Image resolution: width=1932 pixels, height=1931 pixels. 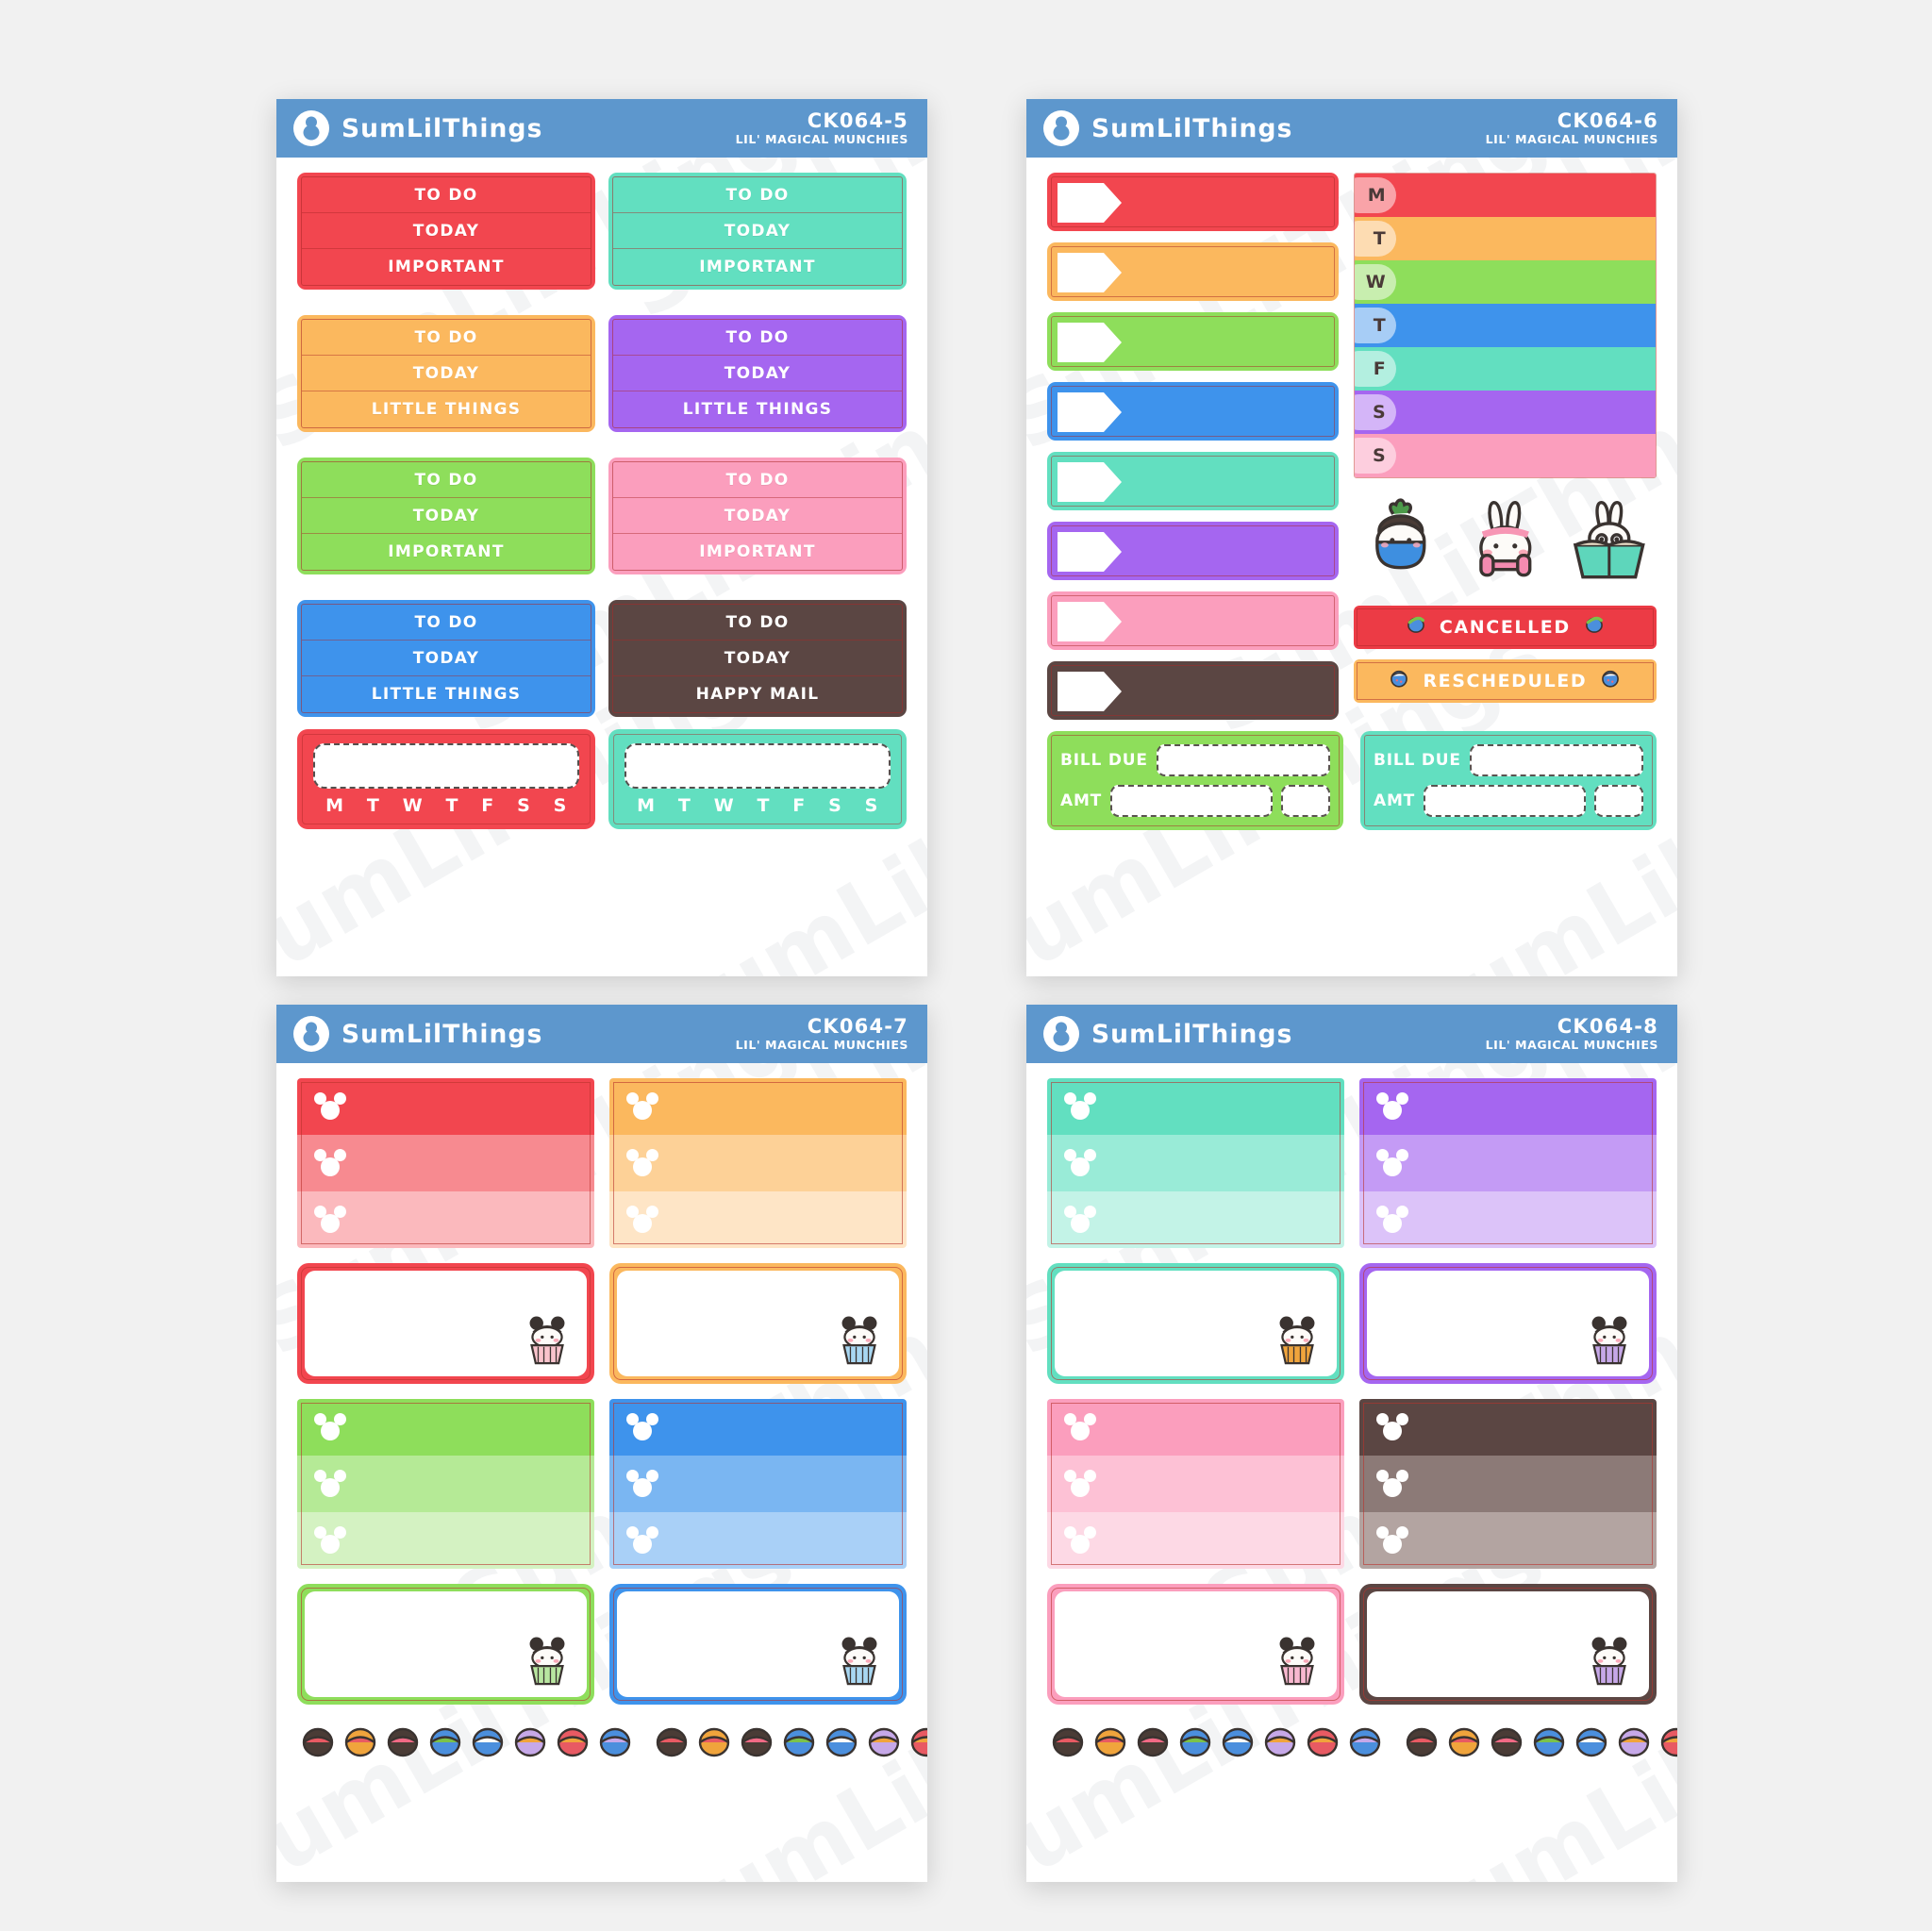 I want to click on weekday-strip-sticker: F, so click(x=1505, y=369).